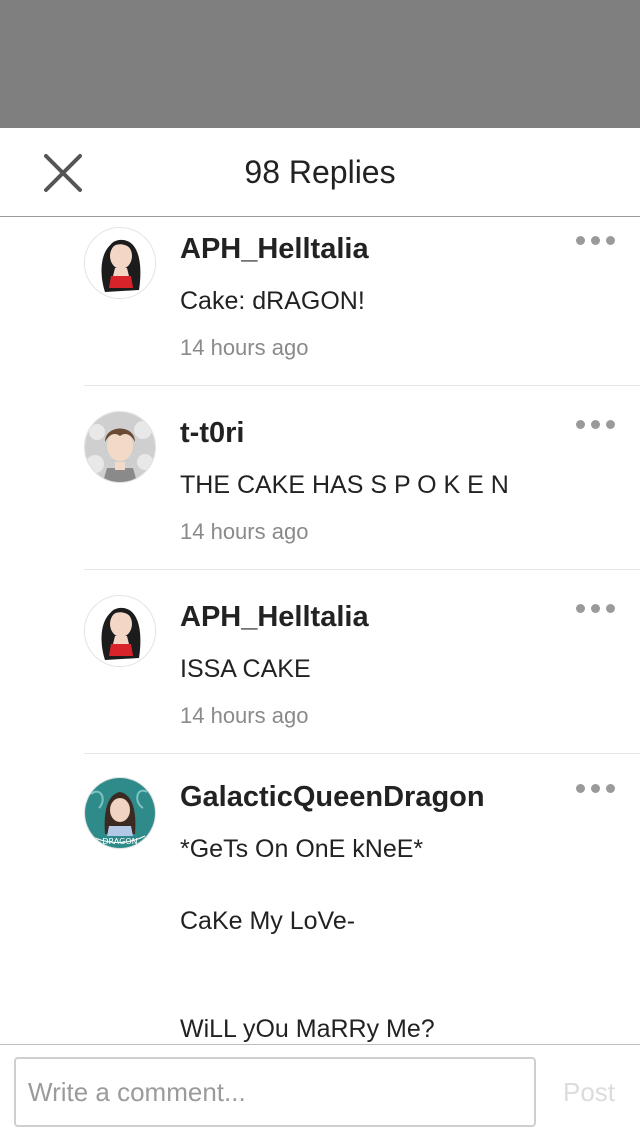  What do you see at coordinates (332, 797) in the screenshot?
I see `reply-username: GalacticQueenDragon` at bounding box center [332, 797].